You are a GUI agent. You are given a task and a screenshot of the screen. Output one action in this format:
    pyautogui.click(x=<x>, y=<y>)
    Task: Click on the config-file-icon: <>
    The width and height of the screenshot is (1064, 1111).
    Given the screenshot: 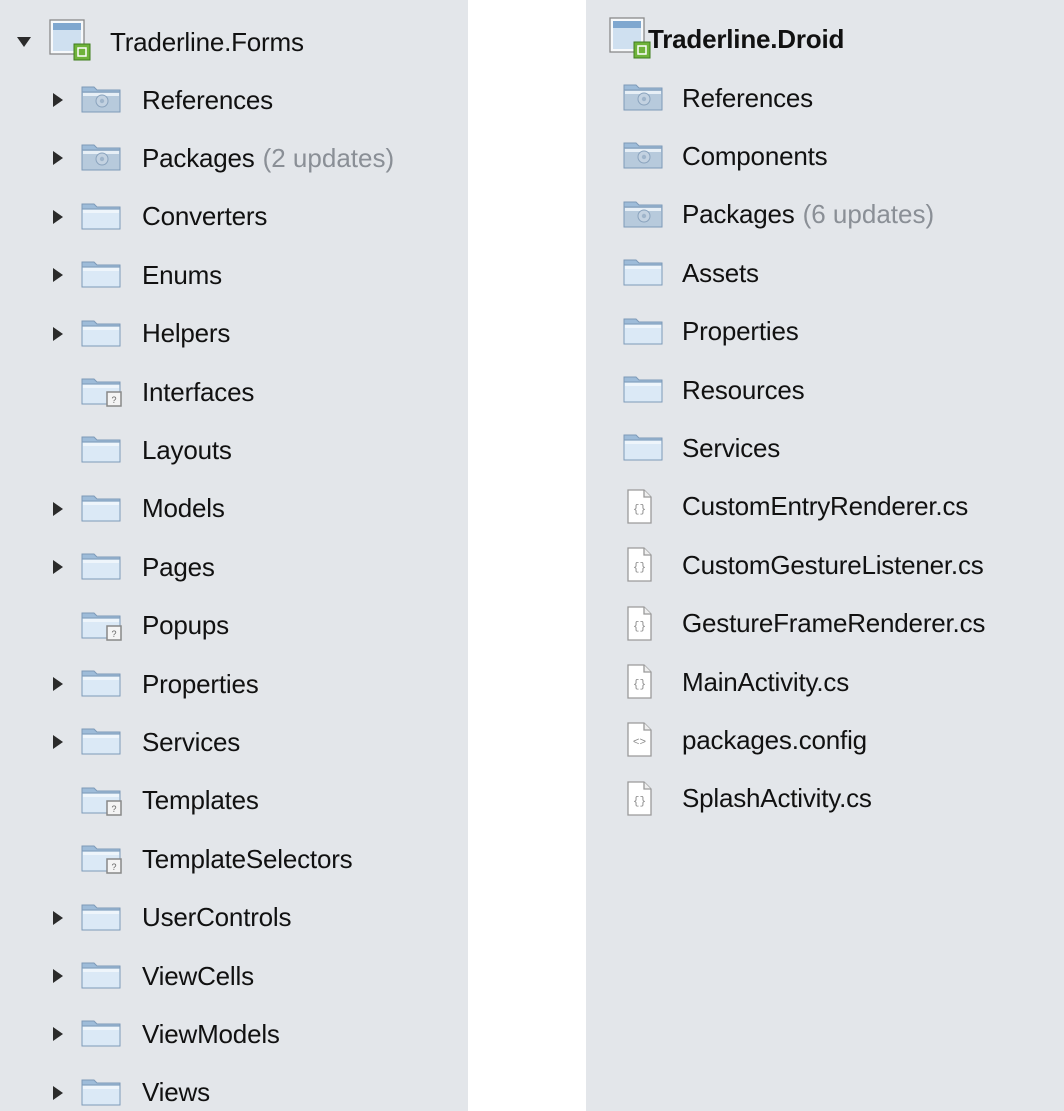 What is the action you would take?
    pyautogui.click(x=639, y=740)
    